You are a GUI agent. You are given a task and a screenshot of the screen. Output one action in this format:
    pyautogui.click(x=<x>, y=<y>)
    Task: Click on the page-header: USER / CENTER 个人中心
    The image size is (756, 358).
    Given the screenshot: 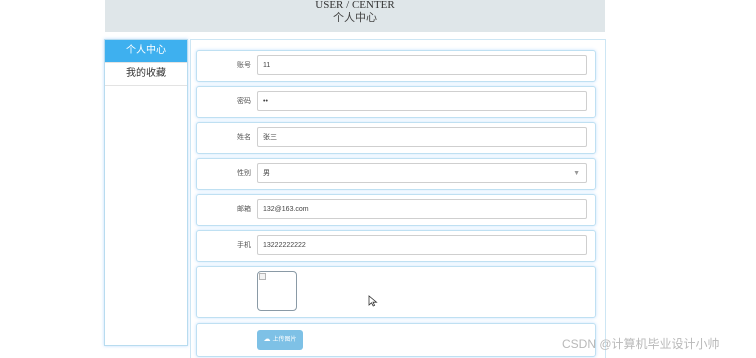 What is the action you would take?
    pyautogui.click(x=355, y=16)
    